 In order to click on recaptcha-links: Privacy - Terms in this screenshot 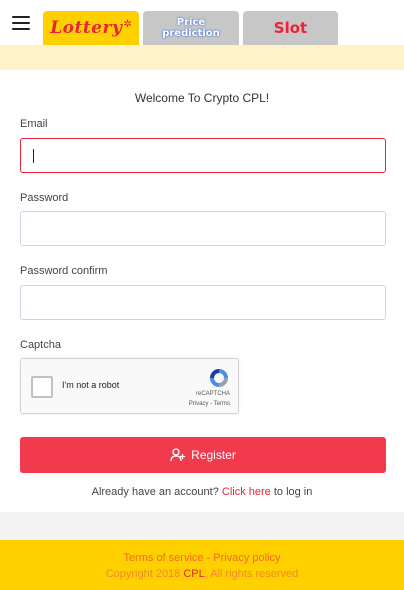, I will do `click(209, 404)`.